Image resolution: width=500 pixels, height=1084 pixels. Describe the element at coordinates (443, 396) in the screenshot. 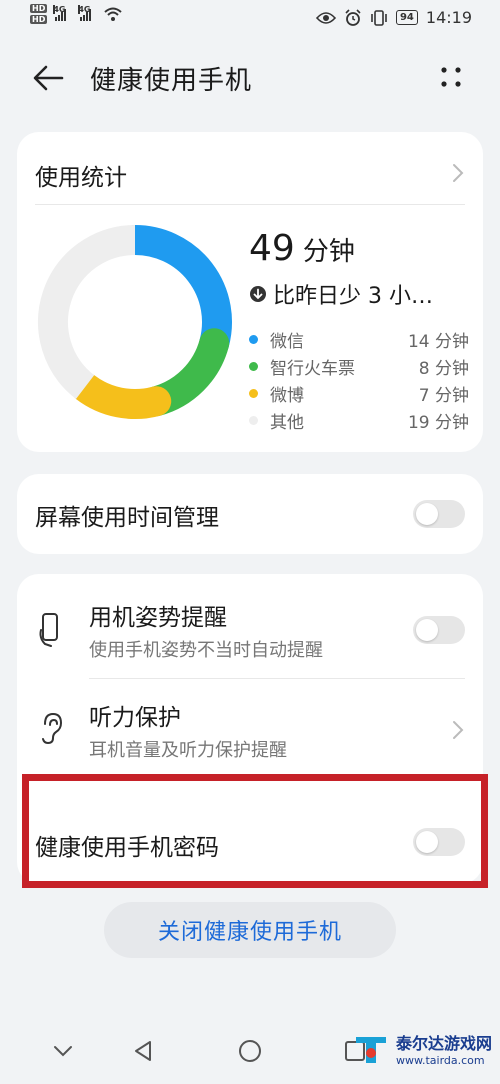

I see `legend-app-time: 7 分钟` at that location.